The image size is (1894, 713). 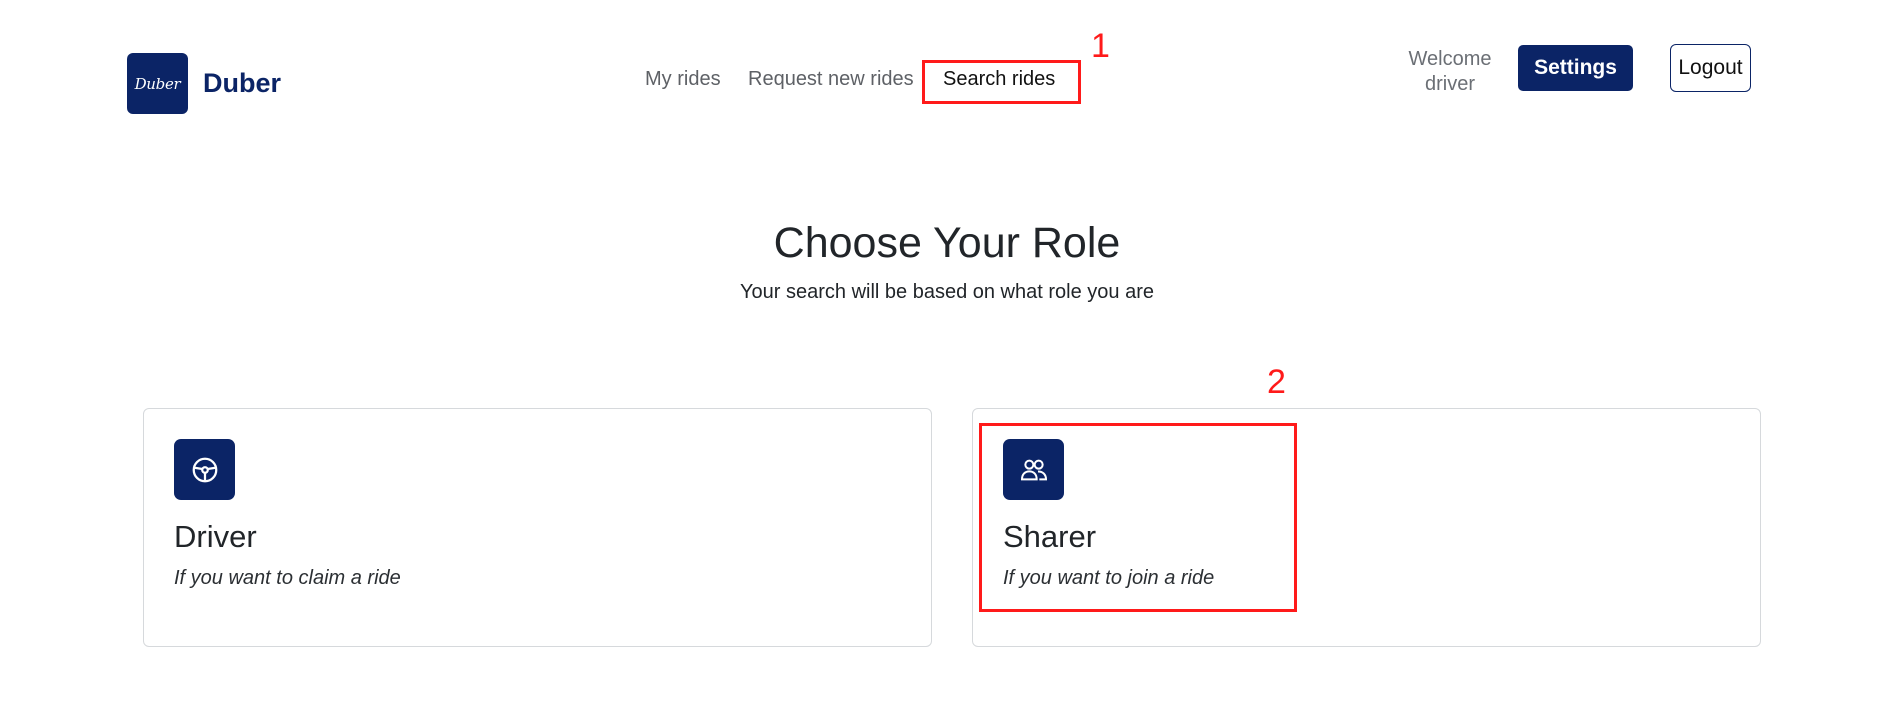 I want to click on welcome-line: Welcome, so click(x=1450, y=59).